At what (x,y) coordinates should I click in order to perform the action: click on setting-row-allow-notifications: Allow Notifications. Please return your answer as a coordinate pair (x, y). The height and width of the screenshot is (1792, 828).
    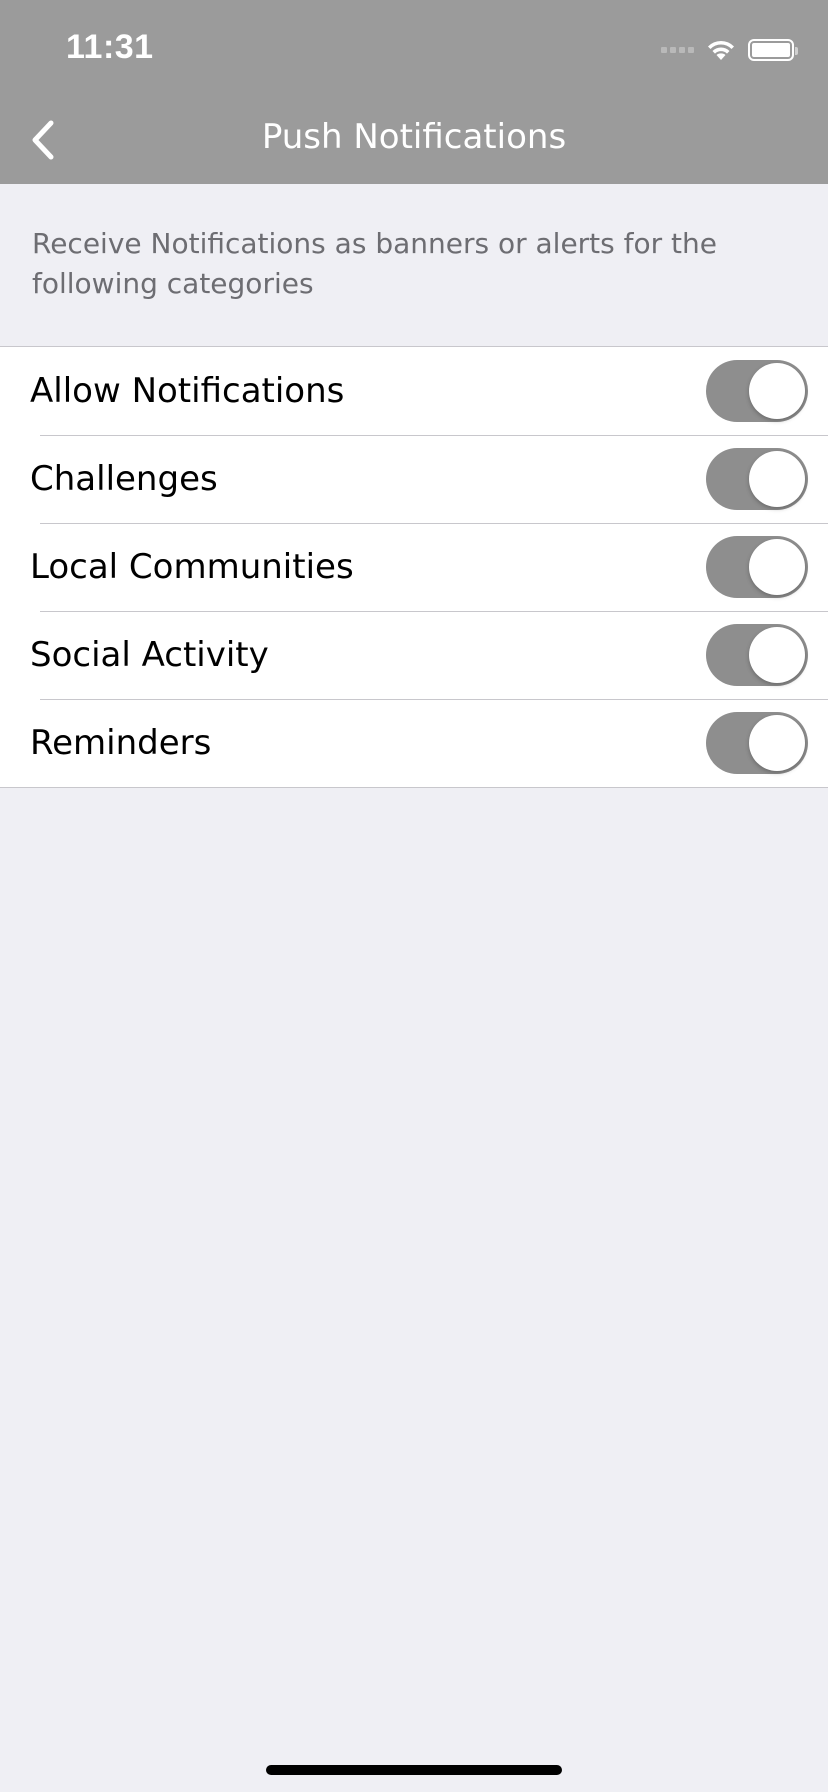
    Looking at the image, I should click on (414, 391).